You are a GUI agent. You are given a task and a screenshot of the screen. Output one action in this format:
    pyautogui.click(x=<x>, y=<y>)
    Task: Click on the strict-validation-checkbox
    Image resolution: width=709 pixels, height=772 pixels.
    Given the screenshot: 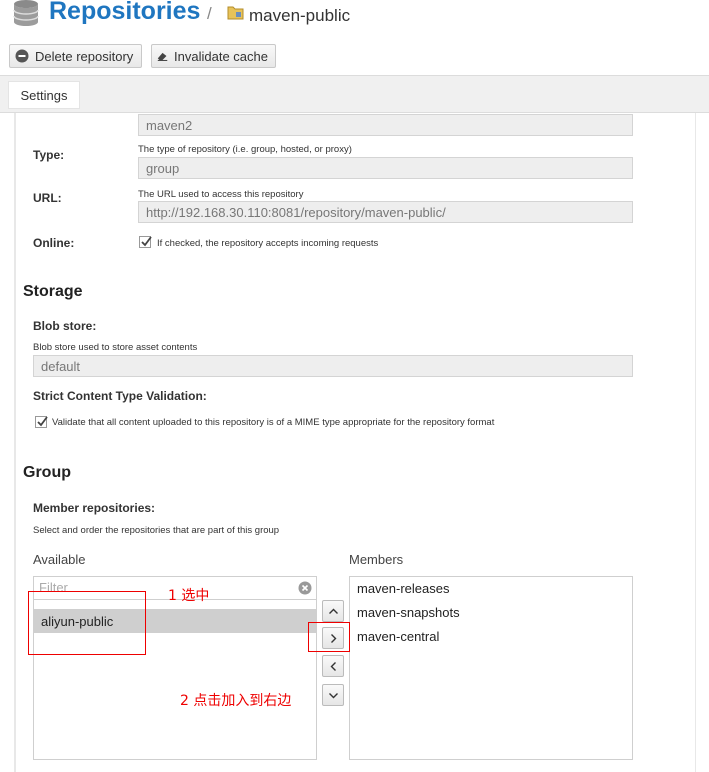 What is the action you would take?
    pyautogui.click(x=41, y=422)
    